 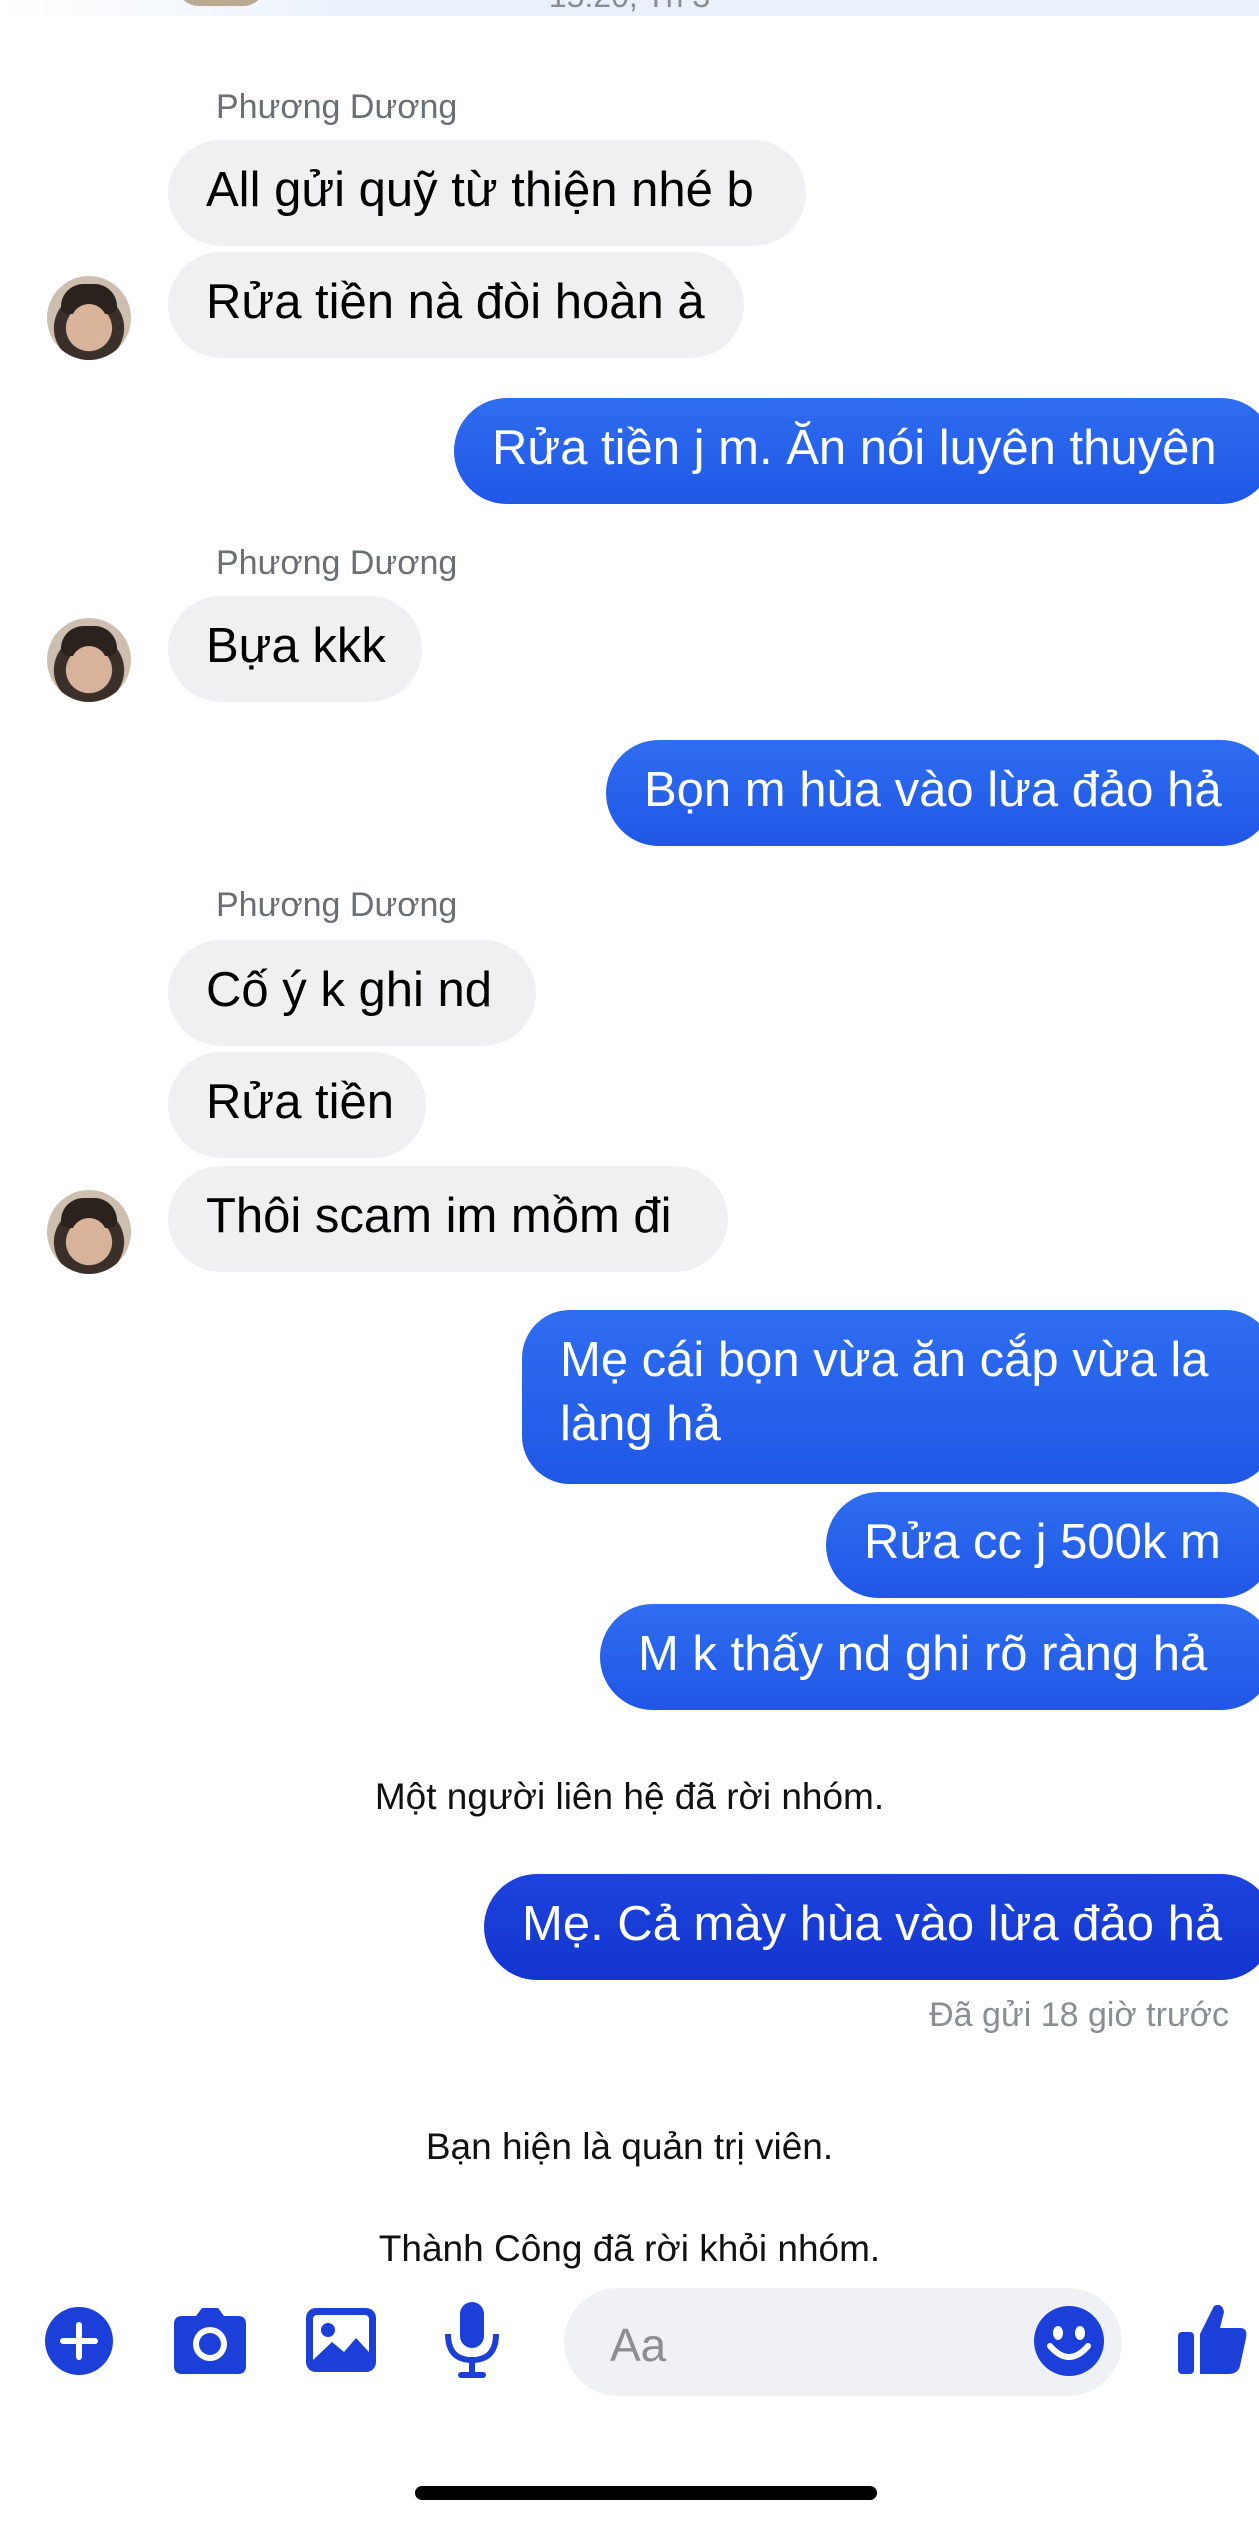 What do you see at coordinates (629, 2248) in the screenshot?
I see `system-notice: Thành Công đã rời khỏi nhóm.` at bounding box center [629, 2248].